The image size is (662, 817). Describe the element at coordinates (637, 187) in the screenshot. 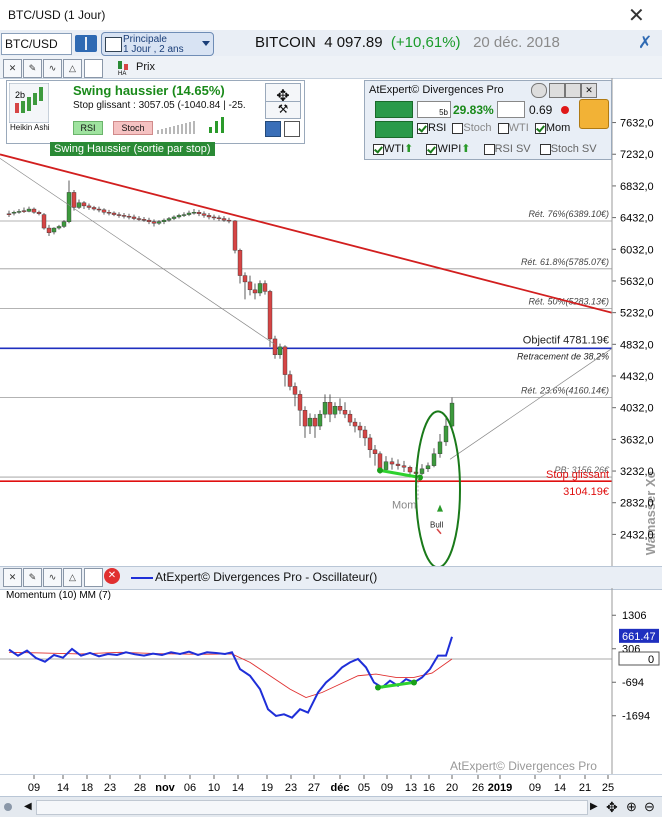

I see `price-axis-label: 6832,0` at that location.